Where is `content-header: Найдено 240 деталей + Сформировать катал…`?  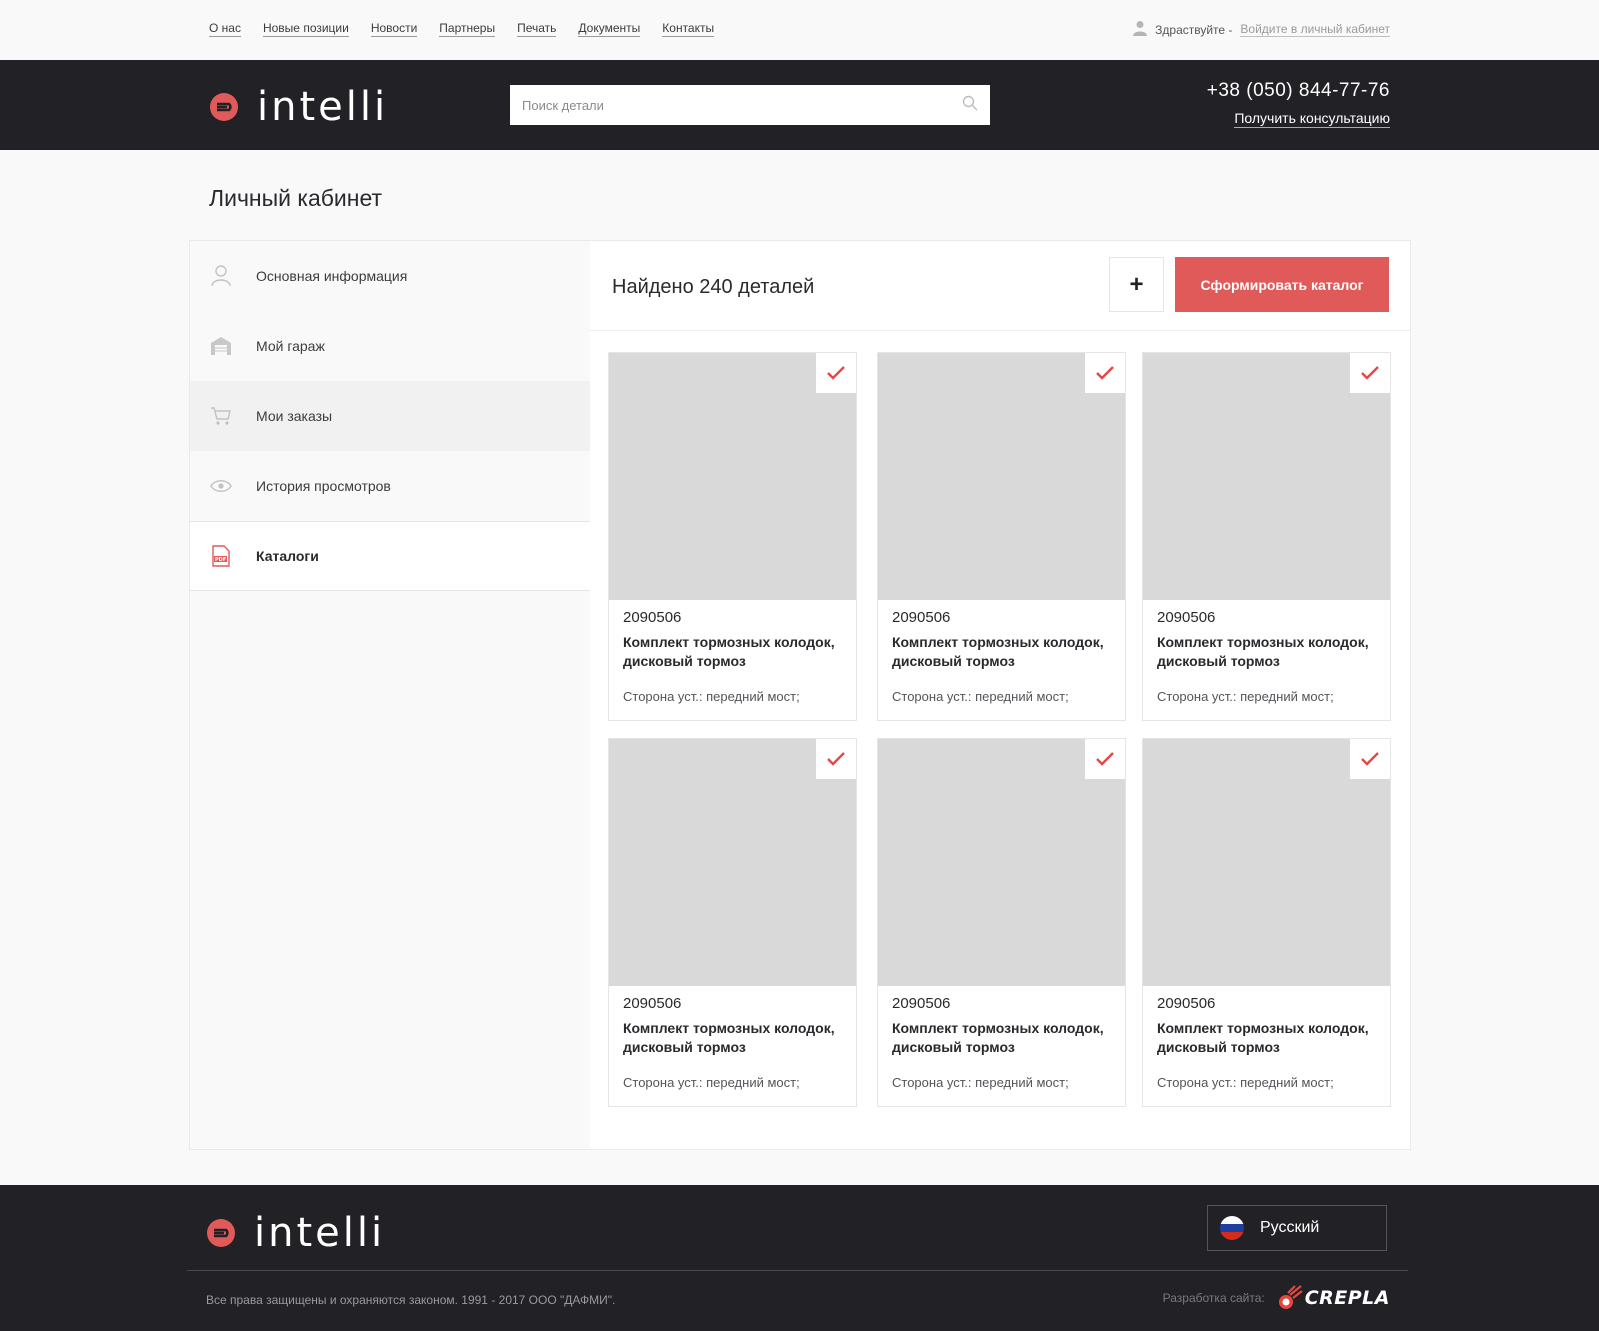 content-header: Найдено 240 деталей + Сформировать катал… is located at coordinates (1000, 286).